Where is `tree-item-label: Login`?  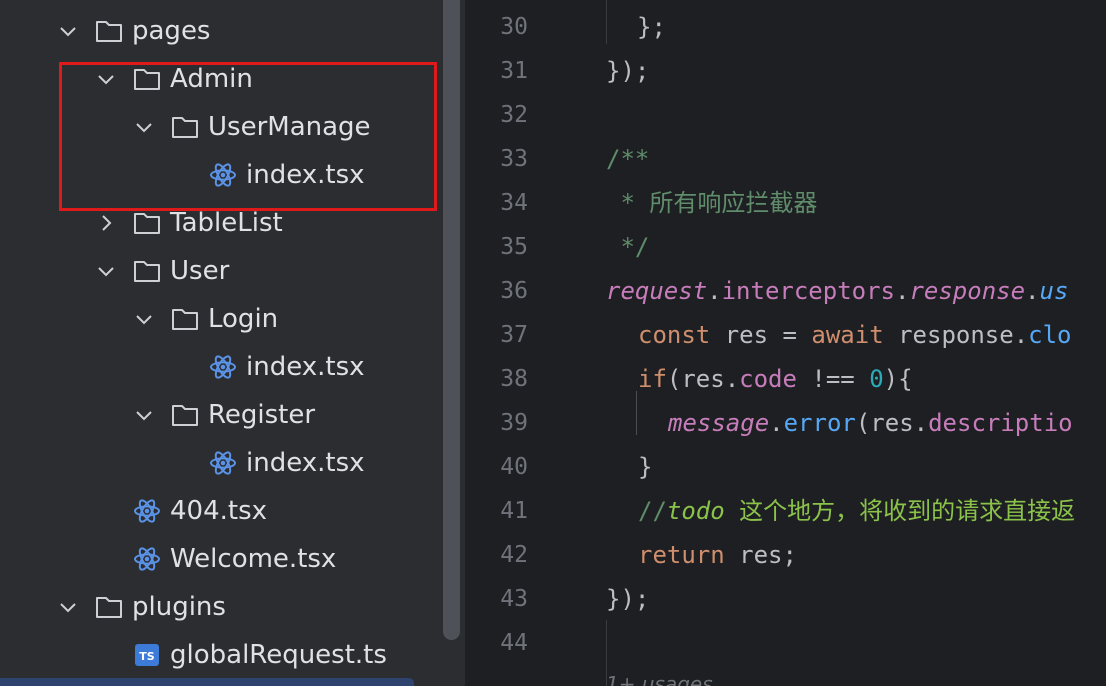 tree-item-label: Login is located at coordinates (243, 319).